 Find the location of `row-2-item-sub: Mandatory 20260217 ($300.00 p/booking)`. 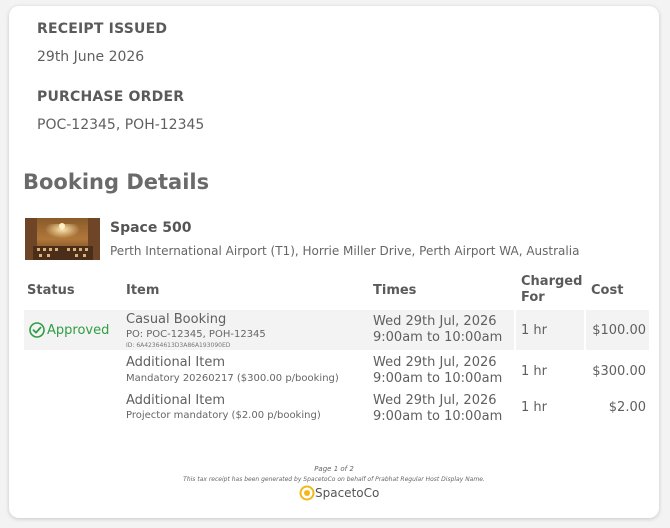

row-2-item-sub: Mandatory 20260217 ($300.00 p/booking) is located at coordinates (232, 378).